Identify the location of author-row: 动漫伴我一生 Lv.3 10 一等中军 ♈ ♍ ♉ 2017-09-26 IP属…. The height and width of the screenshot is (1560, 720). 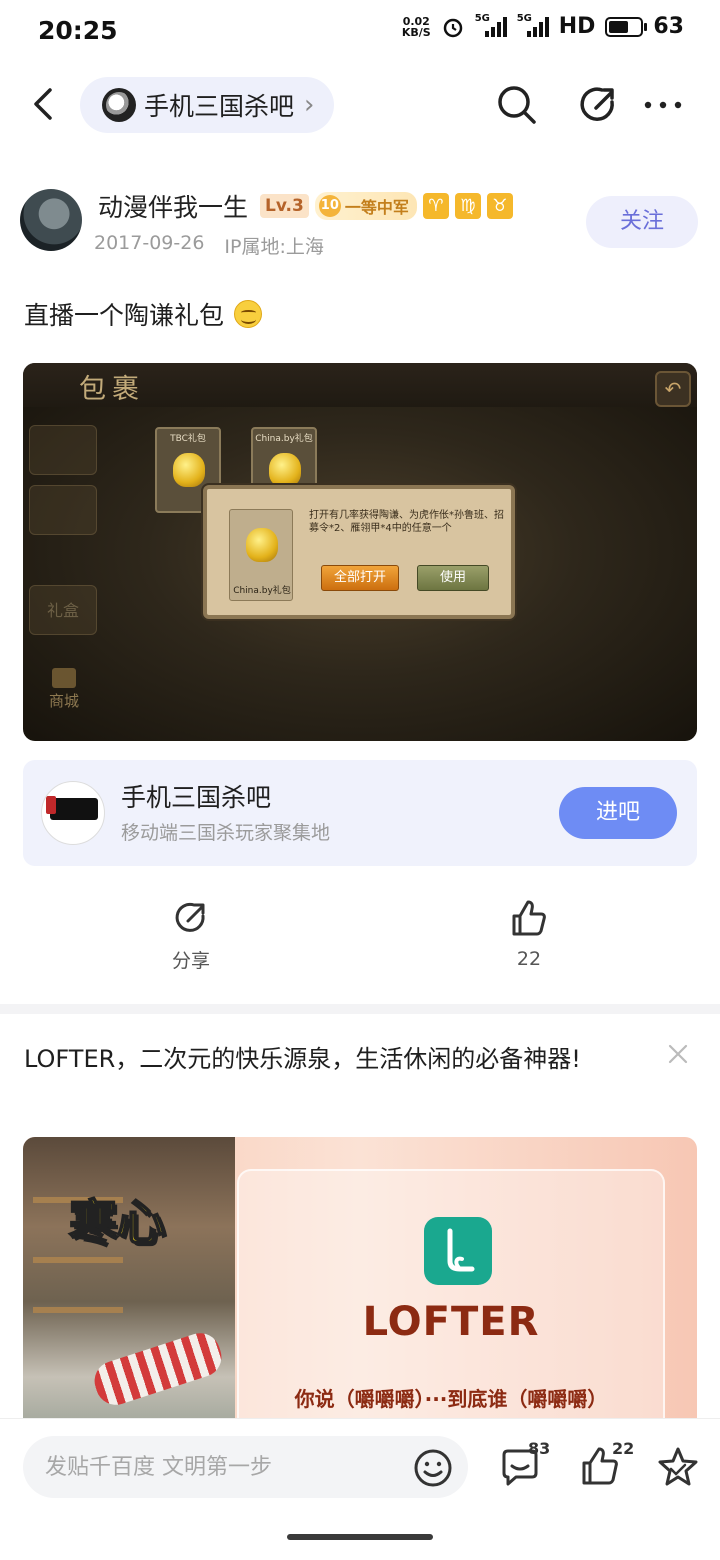
(360, 226).